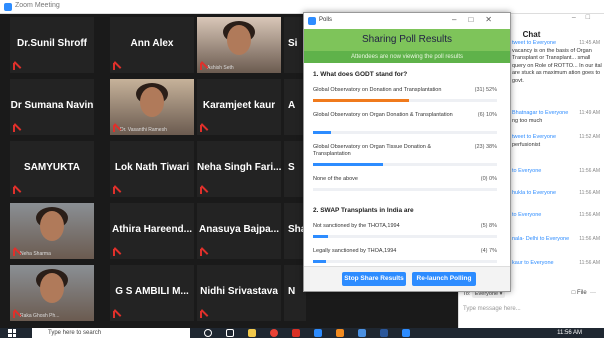 This screenshot has width=604, height=338. I want to click on participant-tile: Neha Sharma, so click(52, 231).